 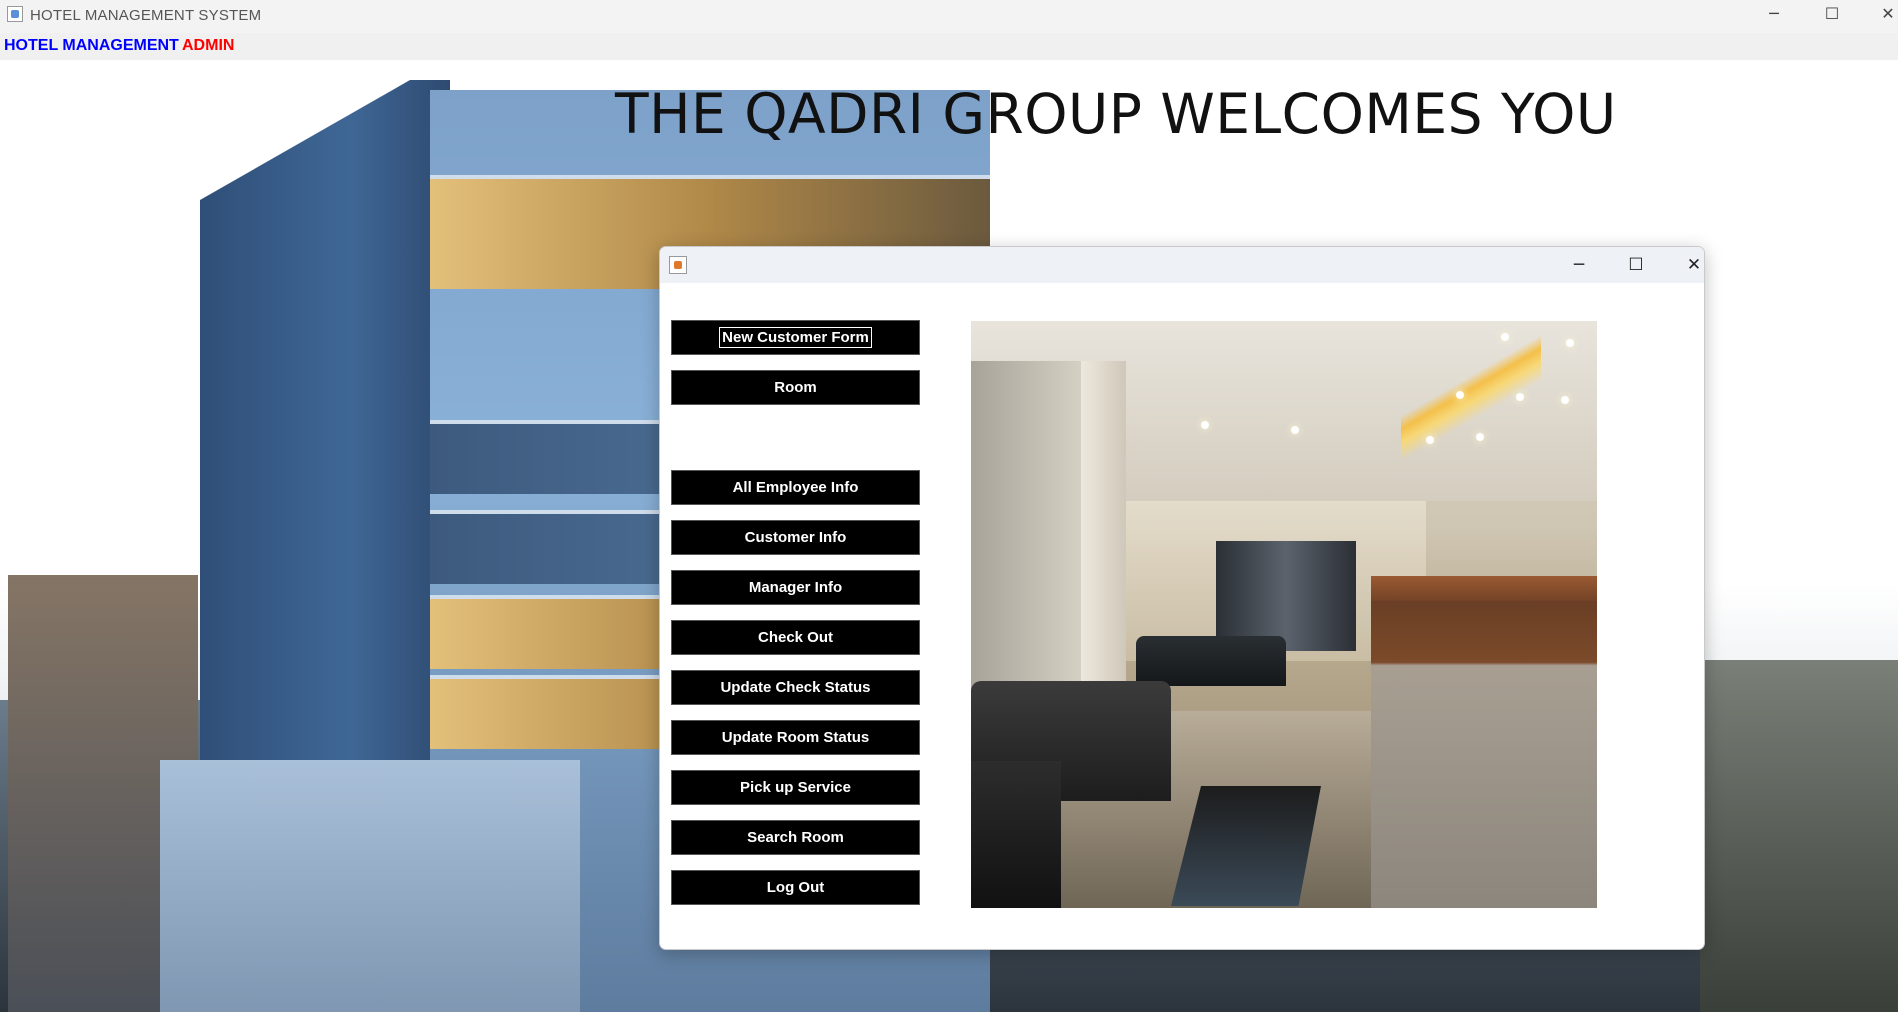 I want to click on search-room-button: Search Room, so click(x=795, y=837).